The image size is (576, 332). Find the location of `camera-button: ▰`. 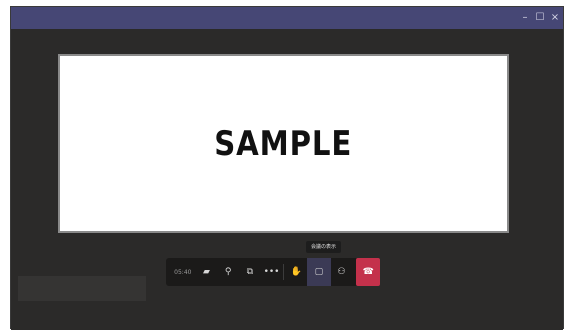

camera-button: ▰ is located at coordinates (207, 272).